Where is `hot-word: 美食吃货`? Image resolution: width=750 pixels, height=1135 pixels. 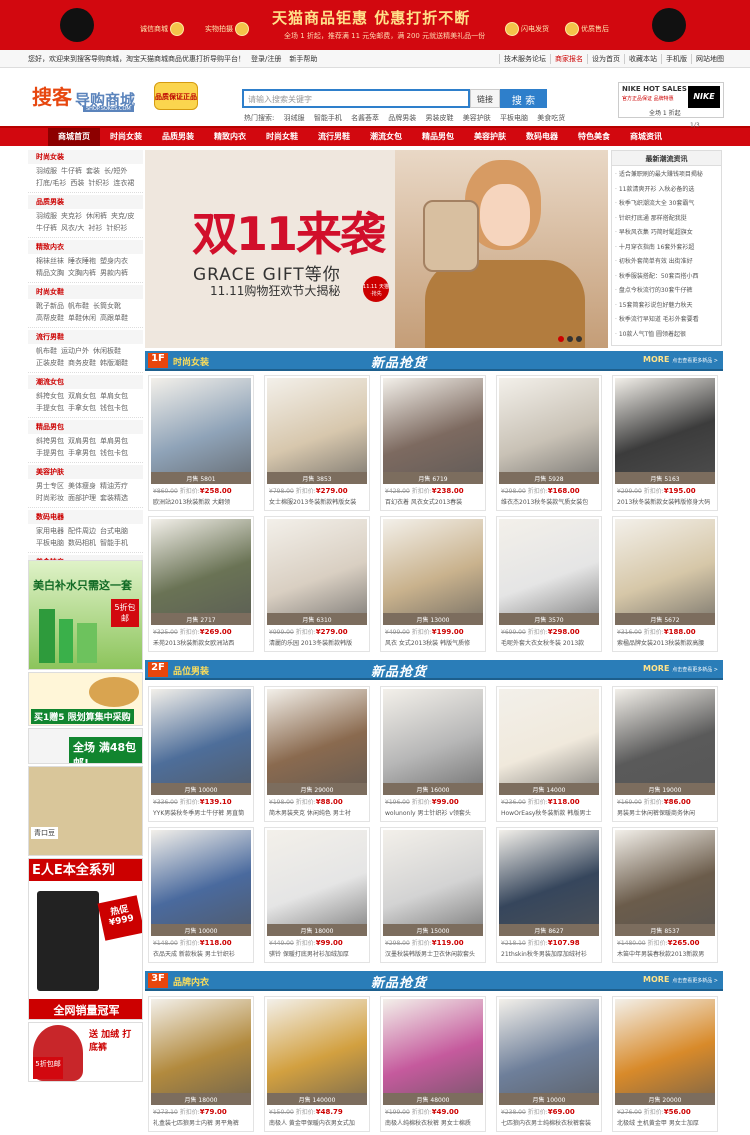 hot-word: 美食吃货 is located at coordinates (551, 118).